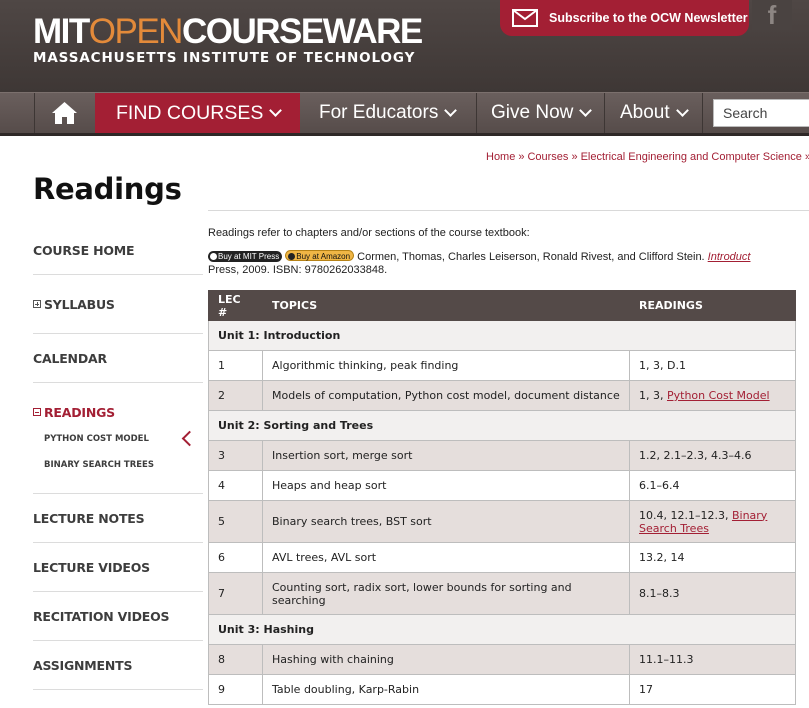 Image resolution: width=809 pixels, height=708 pixels. What do you see at coordinates (249, 256) in the screenshot?
I see `badge-label: Buy at MIT Press` at bounding box center [249, 256].